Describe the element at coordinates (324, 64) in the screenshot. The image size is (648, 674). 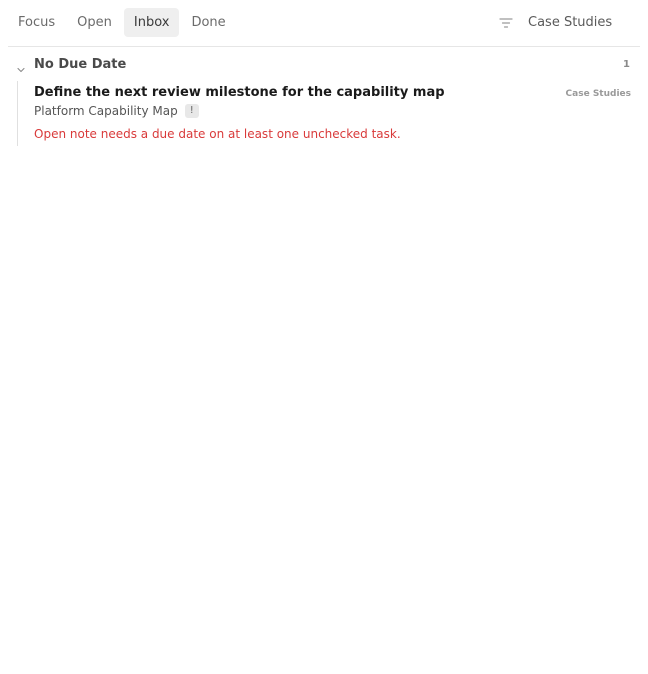
I see `group-header: No Due Date 1` at that location.